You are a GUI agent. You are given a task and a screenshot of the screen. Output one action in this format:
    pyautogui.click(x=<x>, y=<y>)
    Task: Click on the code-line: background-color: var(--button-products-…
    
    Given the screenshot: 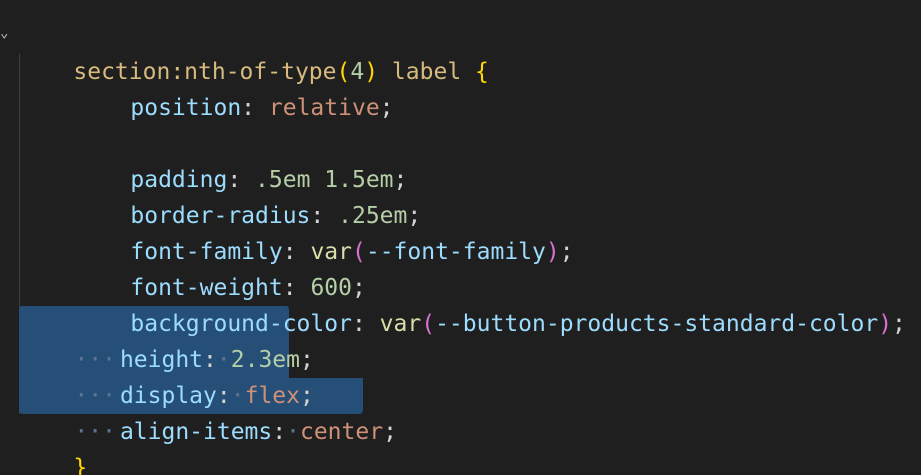 What is the action you would take?
    pyautogui.click(x=490, y=303)
    